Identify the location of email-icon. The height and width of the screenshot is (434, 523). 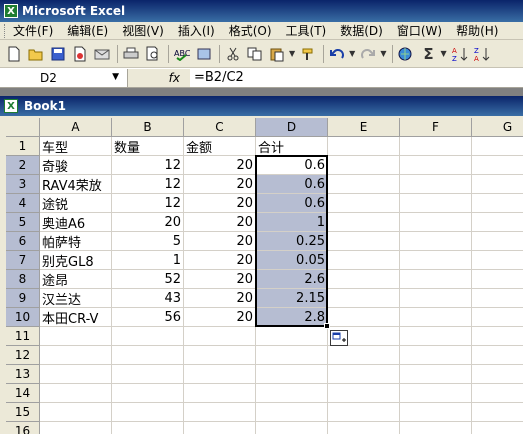
(102, 54).